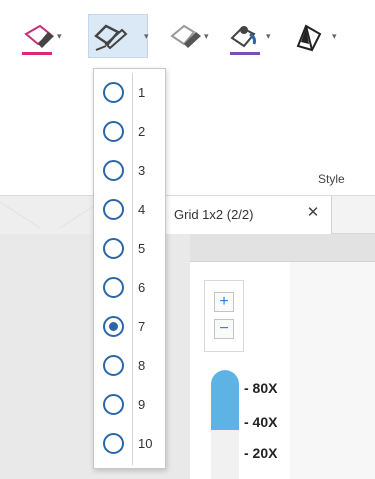 The height and width of the screenshot is (479, 375). I want to click on close-icon: ✕, so click(313, 213).